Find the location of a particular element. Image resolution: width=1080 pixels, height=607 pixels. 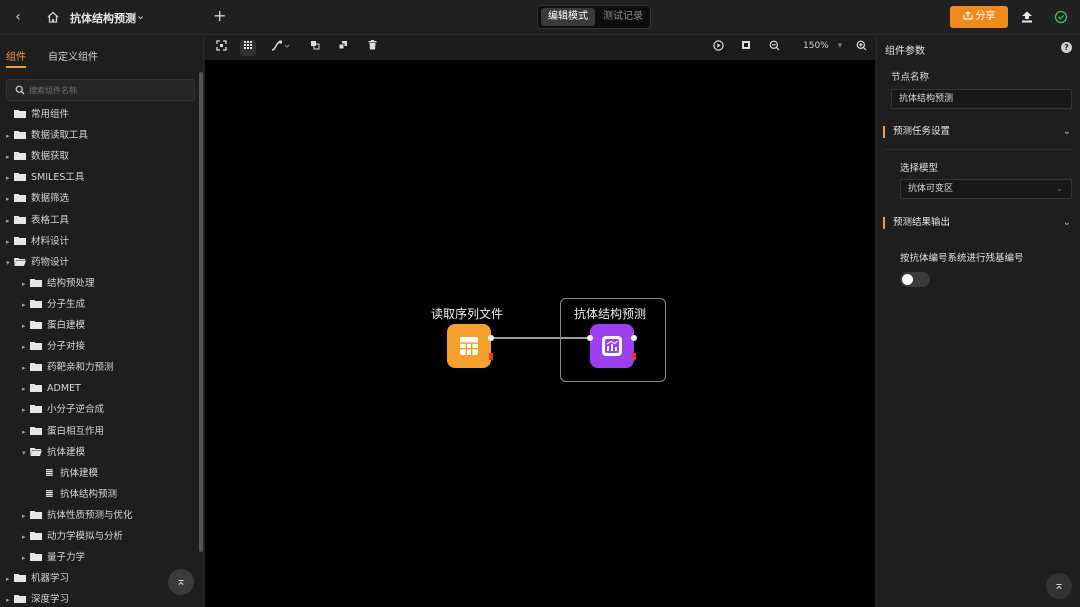

tree-item: ▸ SMILES工具 is located at coordinates (45, 178).